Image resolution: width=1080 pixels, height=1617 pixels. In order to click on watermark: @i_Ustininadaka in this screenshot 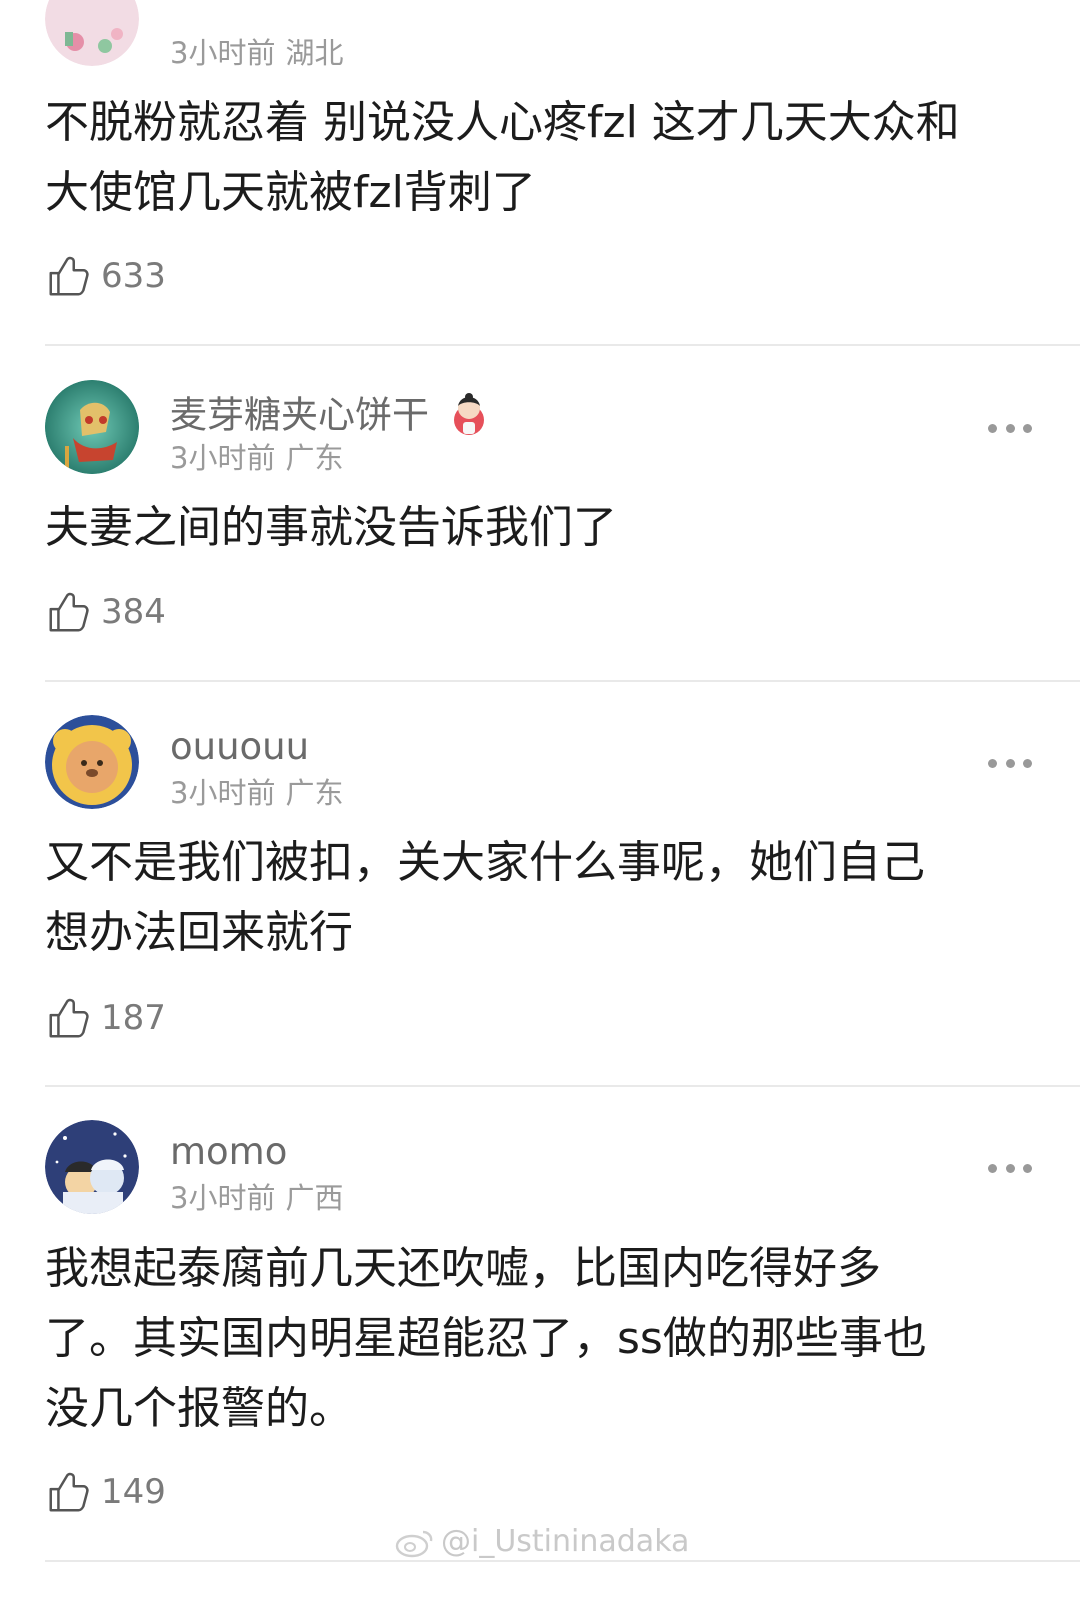, I will do `click(542, 1541)`.